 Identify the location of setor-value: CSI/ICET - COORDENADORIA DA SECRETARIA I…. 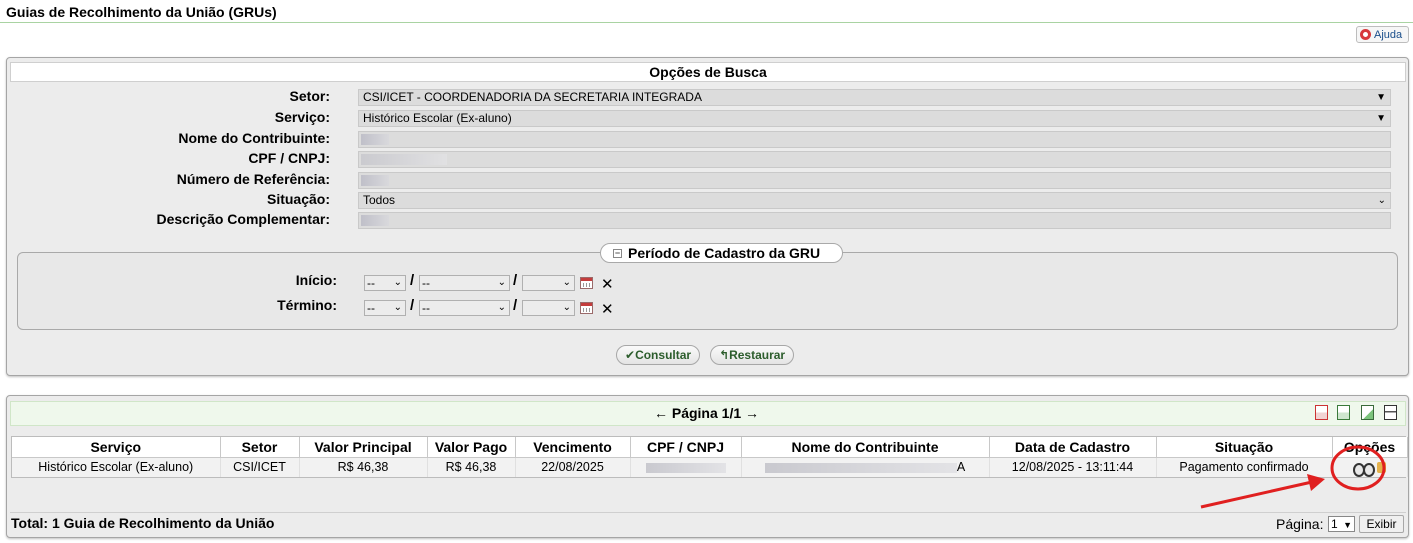
(532, 97).